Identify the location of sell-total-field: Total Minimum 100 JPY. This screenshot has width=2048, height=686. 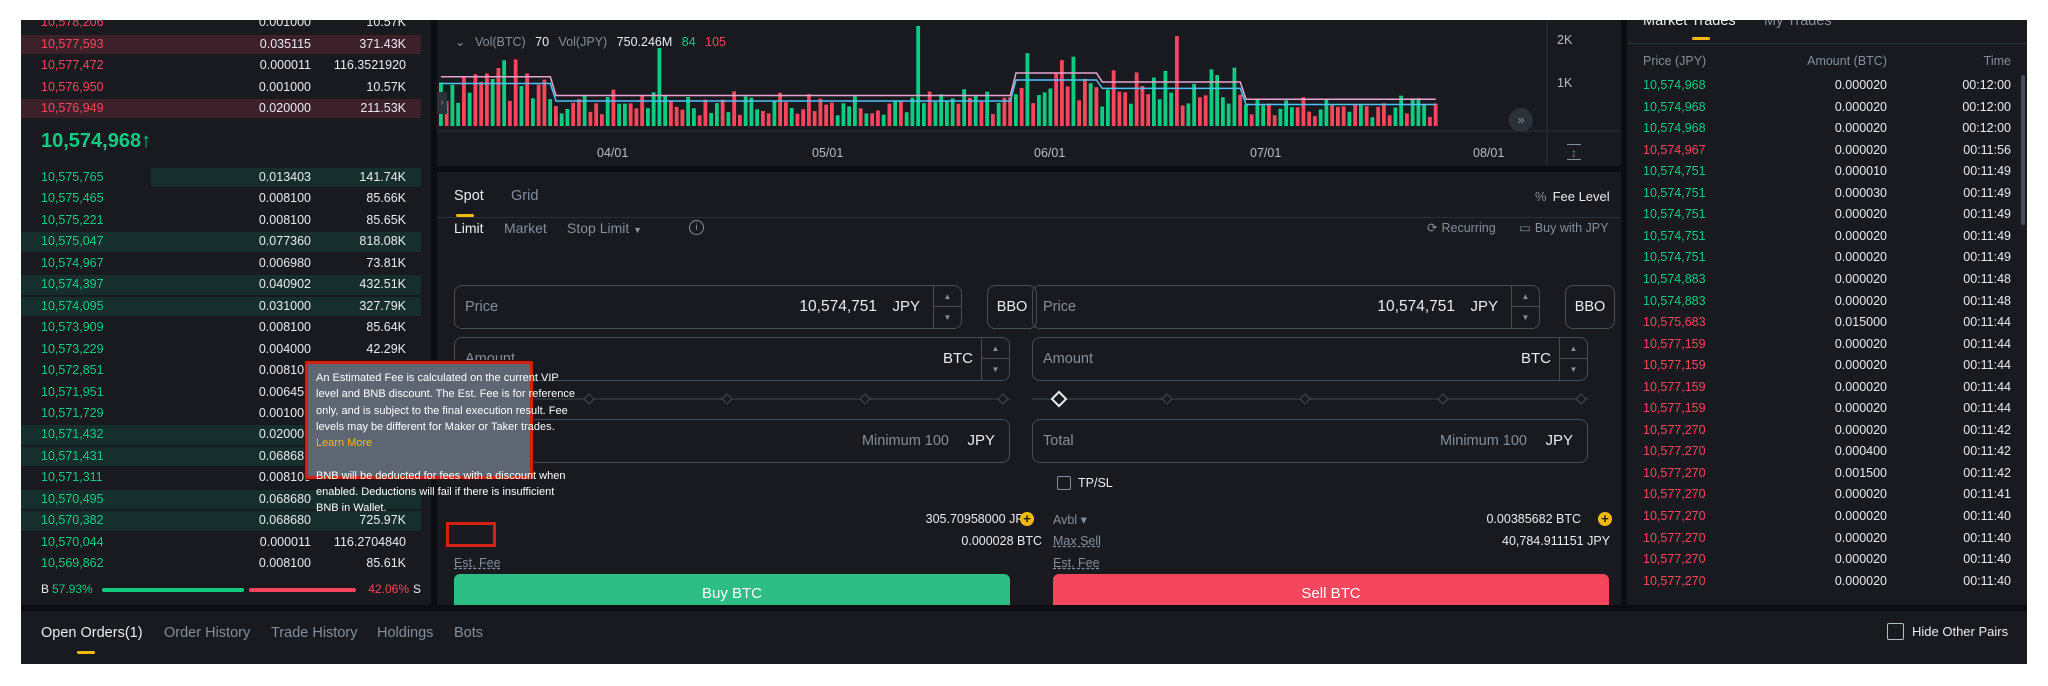
(1310, 441).